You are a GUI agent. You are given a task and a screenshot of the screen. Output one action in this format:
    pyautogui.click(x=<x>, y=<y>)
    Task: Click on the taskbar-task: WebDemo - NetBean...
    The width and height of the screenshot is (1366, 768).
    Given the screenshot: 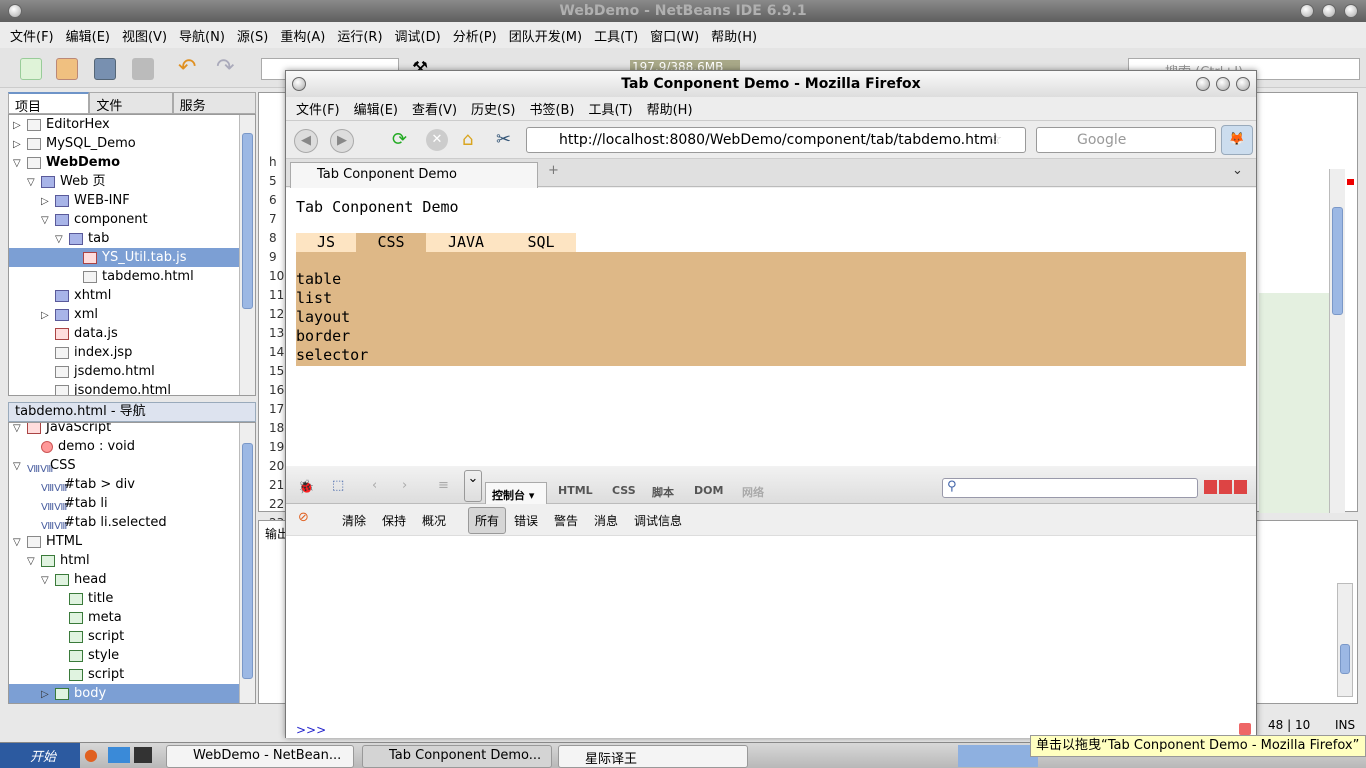 What is the action you would take?
    pyautogui.click(x=260, y=756)
    